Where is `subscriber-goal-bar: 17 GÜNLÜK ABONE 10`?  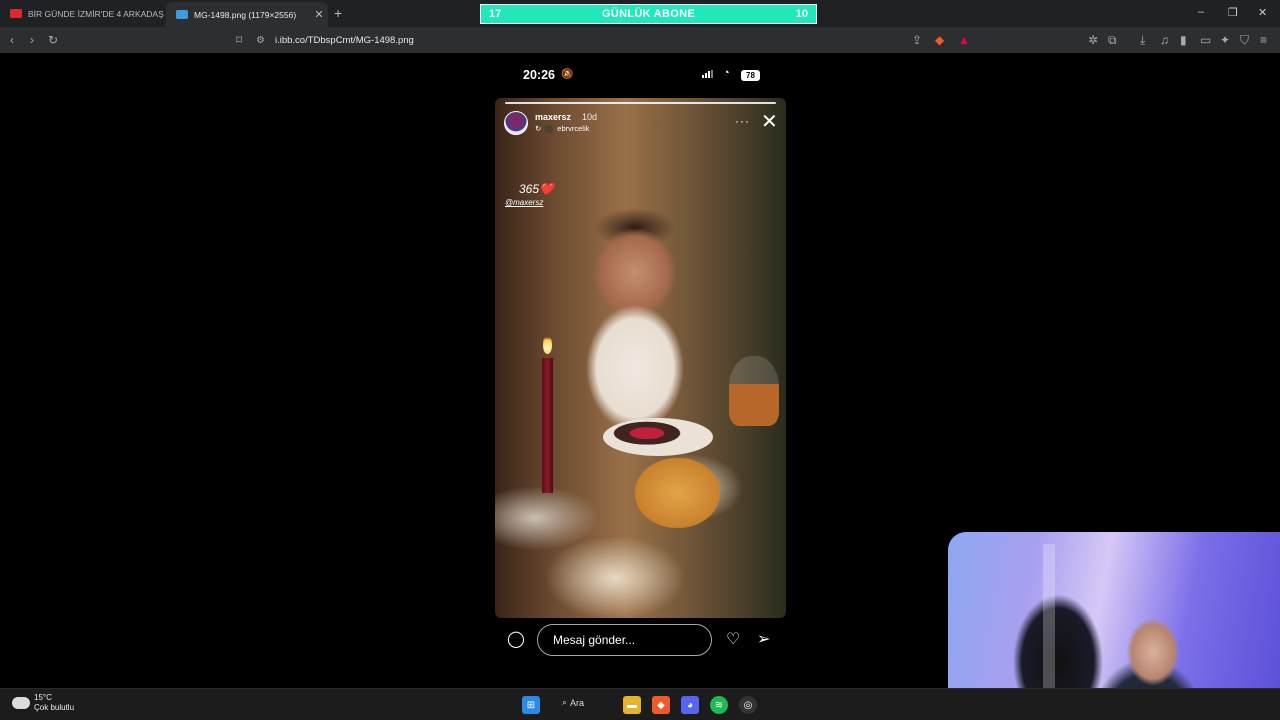 subscriber-goal-bar: 17 GÜNLÜK ABONE 10 is located at coordinates (648, 14).